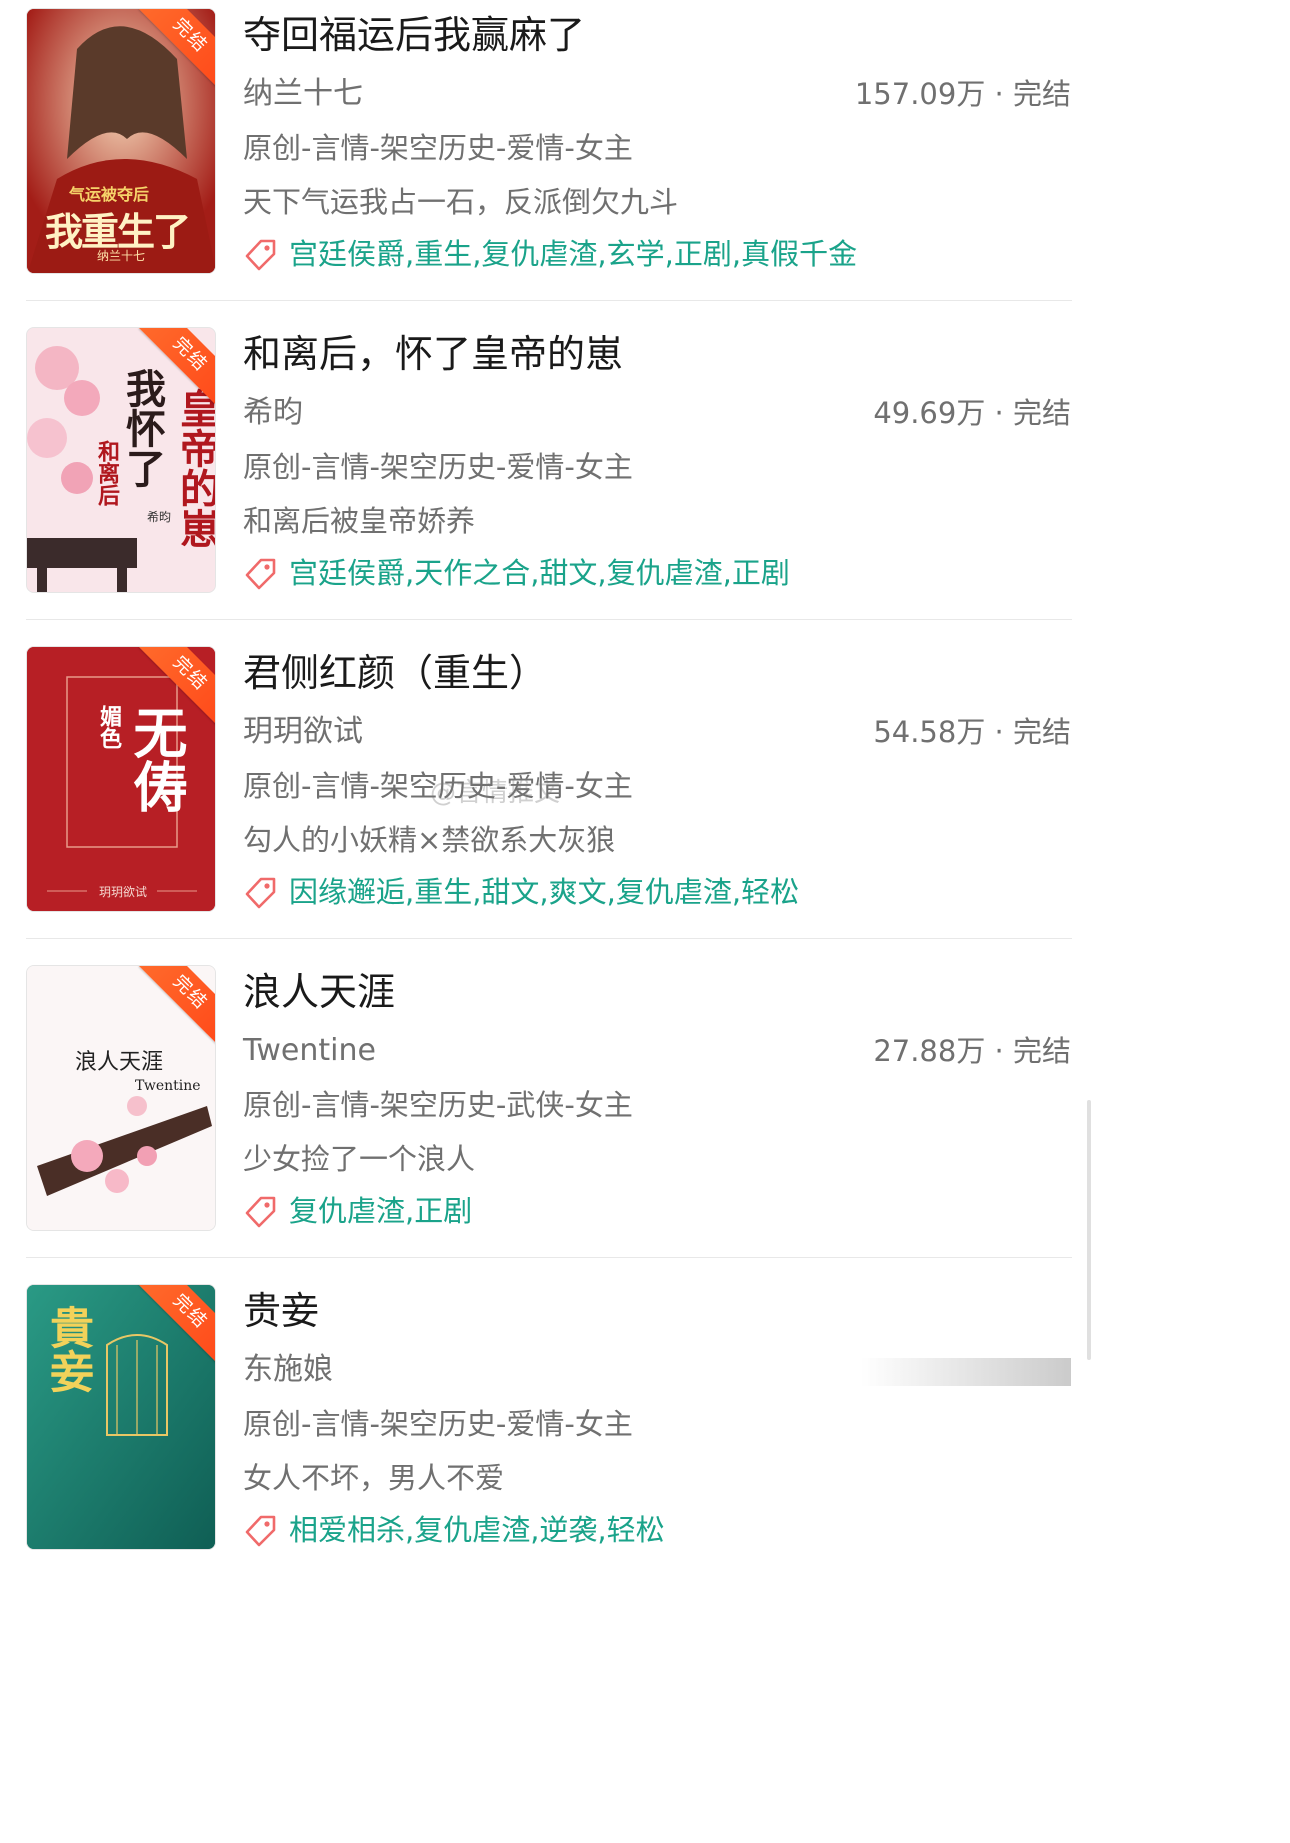 This screenshot has width=1290, height=1843. What do you see at coordinates (168, 1086) in the screenshot?
I see `cover-author: Twentine` at bounding box center [168, 1086].